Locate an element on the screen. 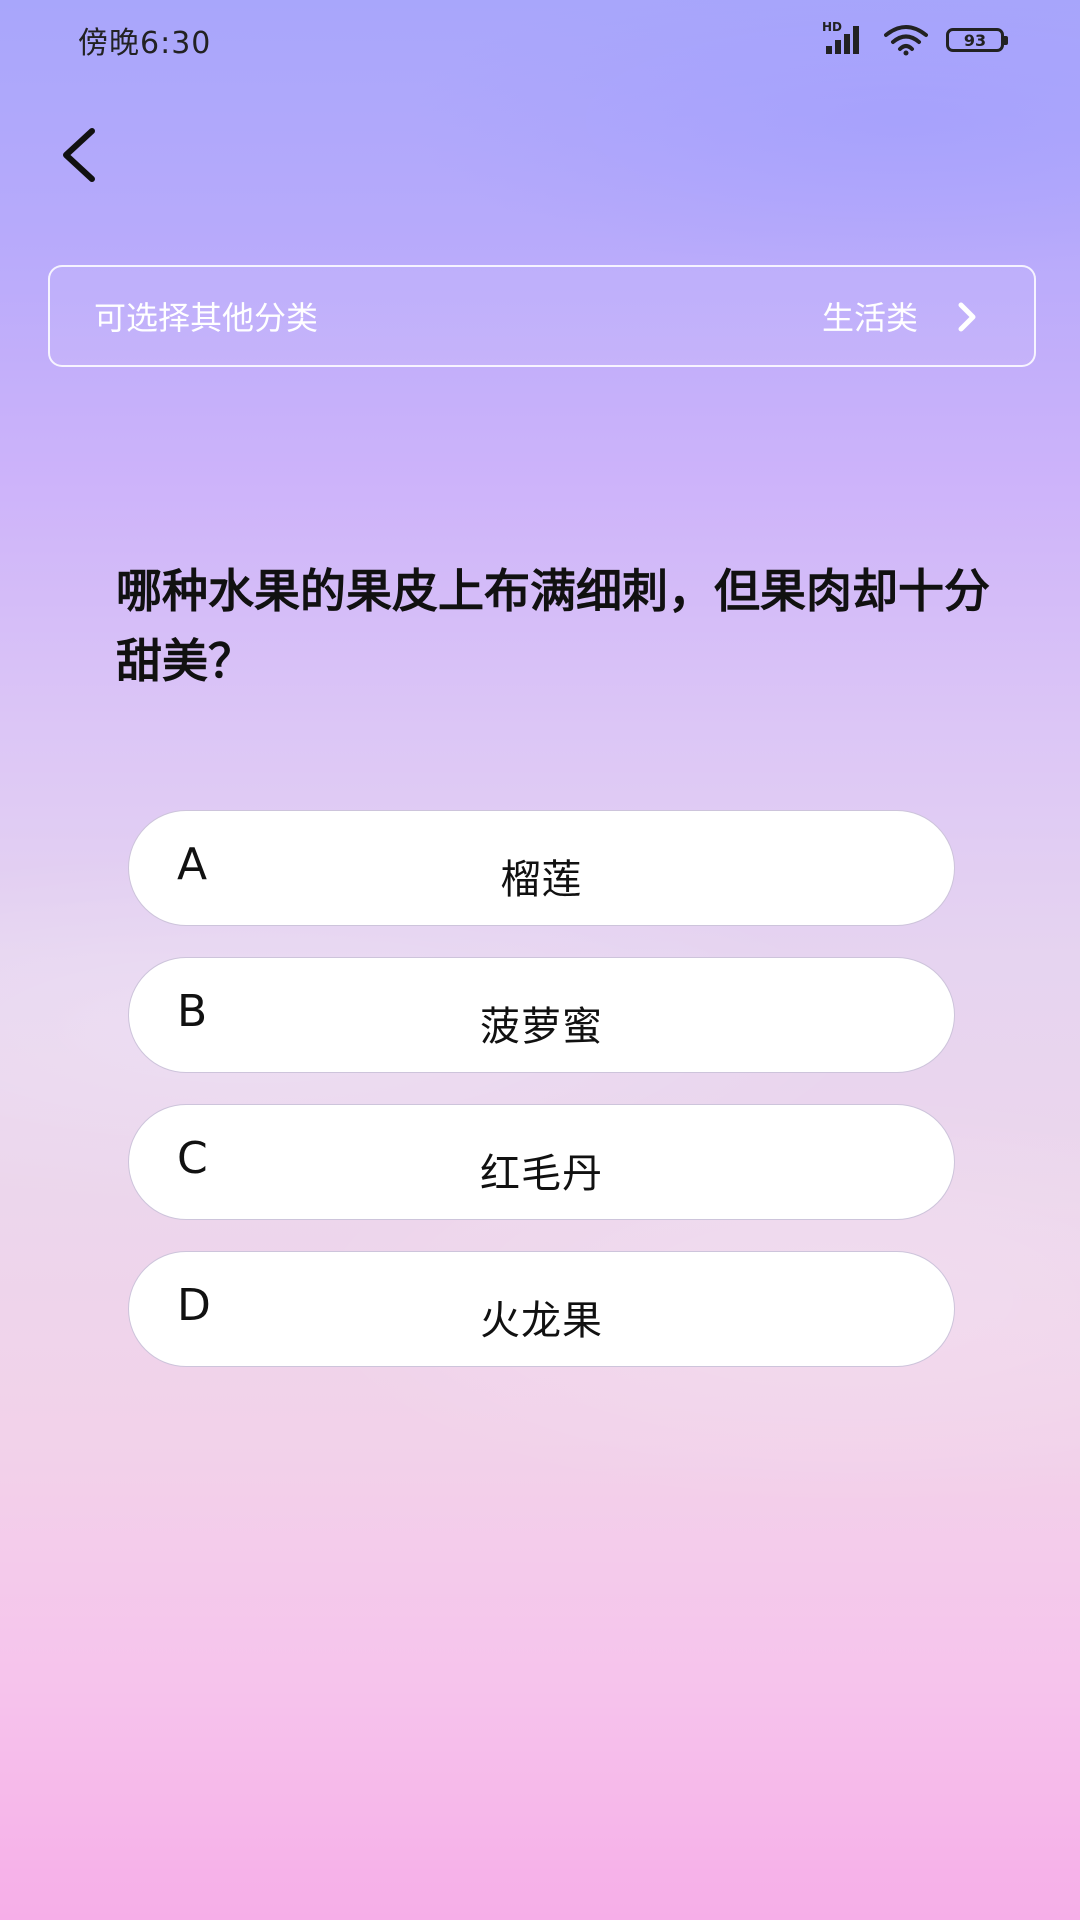 This screenshot has width=1080, height=1920. option-c-button: C 红毛丹 is located at coordinates (541, 1162).